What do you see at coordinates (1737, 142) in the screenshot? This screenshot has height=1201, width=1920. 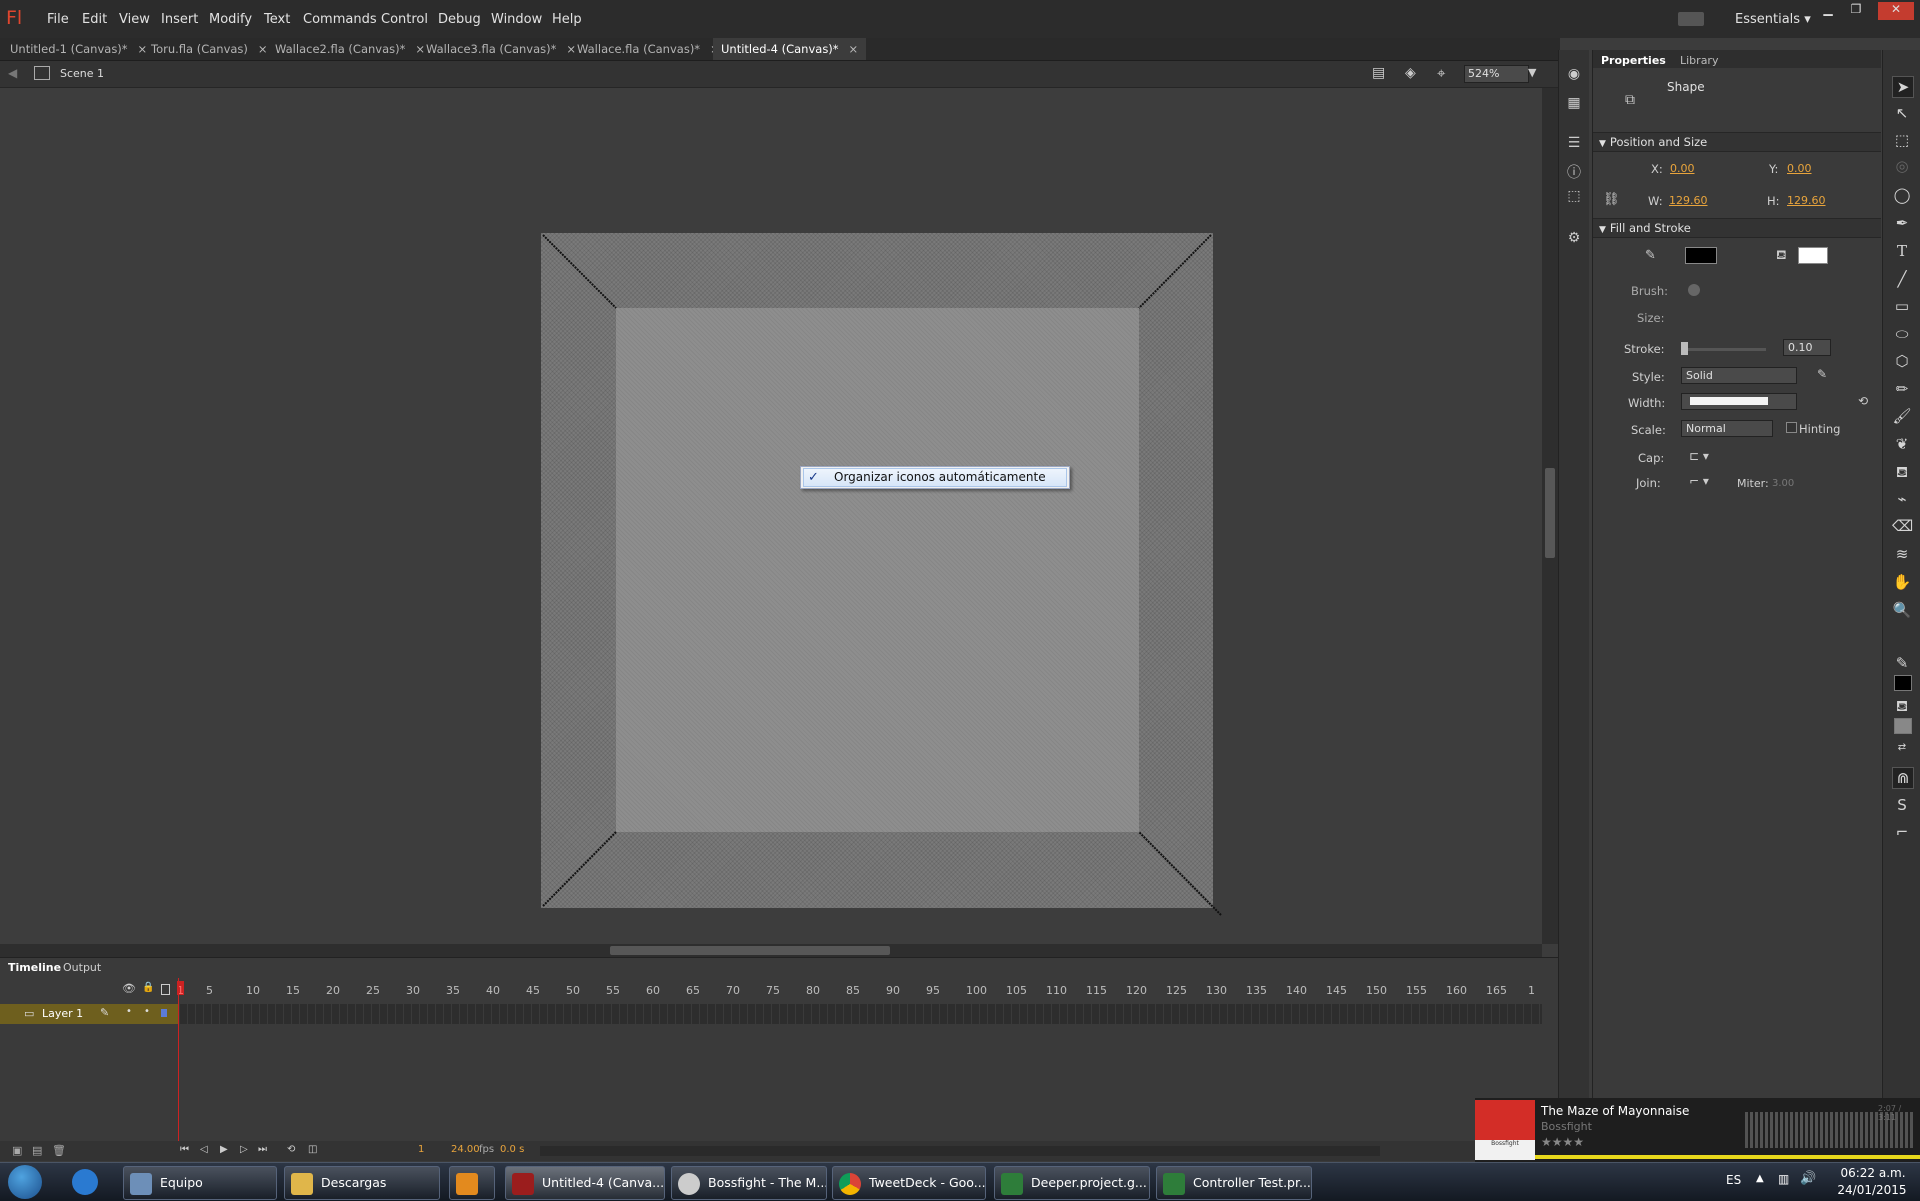 I see `section-position-size: ▼ Position and Size` at bounding box center [1737, 142].